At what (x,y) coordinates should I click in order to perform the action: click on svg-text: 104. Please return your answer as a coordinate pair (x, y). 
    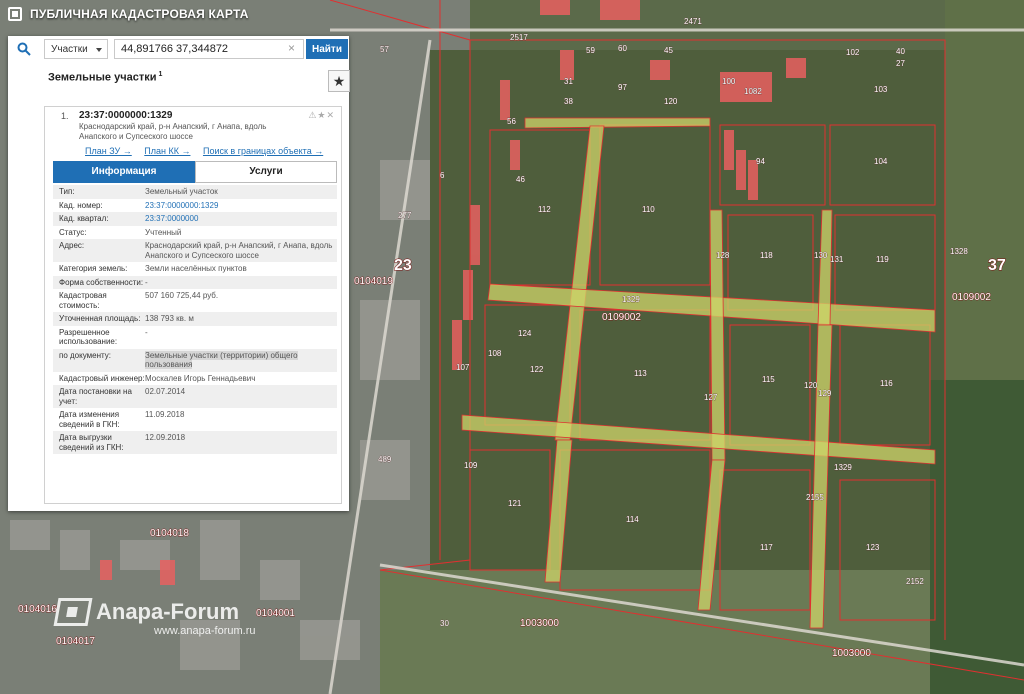
    Looking at the image, I should click on (881, 161).